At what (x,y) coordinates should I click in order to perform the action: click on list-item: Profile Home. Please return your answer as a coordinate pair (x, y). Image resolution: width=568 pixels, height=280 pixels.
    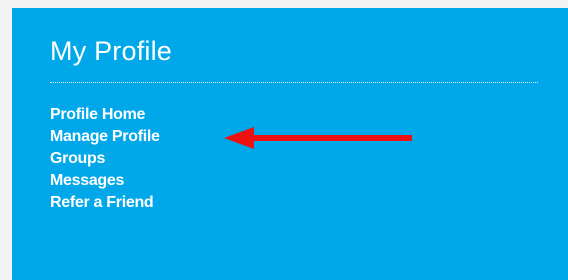
    Looking at the image, I should click on (309, 115).